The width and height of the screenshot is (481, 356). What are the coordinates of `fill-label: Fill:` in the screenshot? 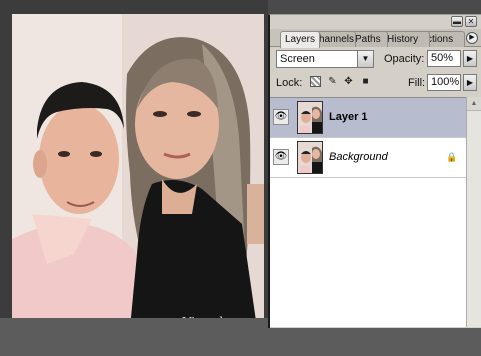 It's located at (417, 83).